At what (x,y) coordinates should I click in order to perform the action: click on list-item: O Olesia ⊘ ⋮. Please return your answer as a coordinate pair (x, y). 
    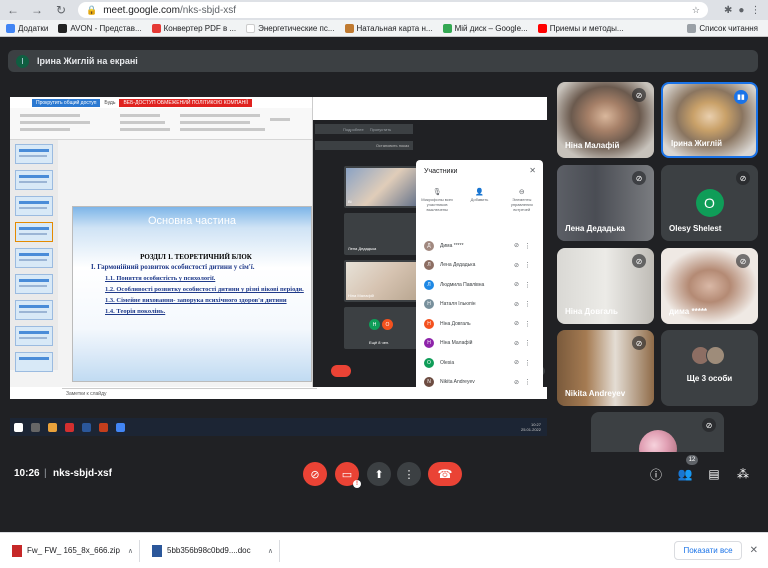
    Looking at the image, I should click on (479, 363).